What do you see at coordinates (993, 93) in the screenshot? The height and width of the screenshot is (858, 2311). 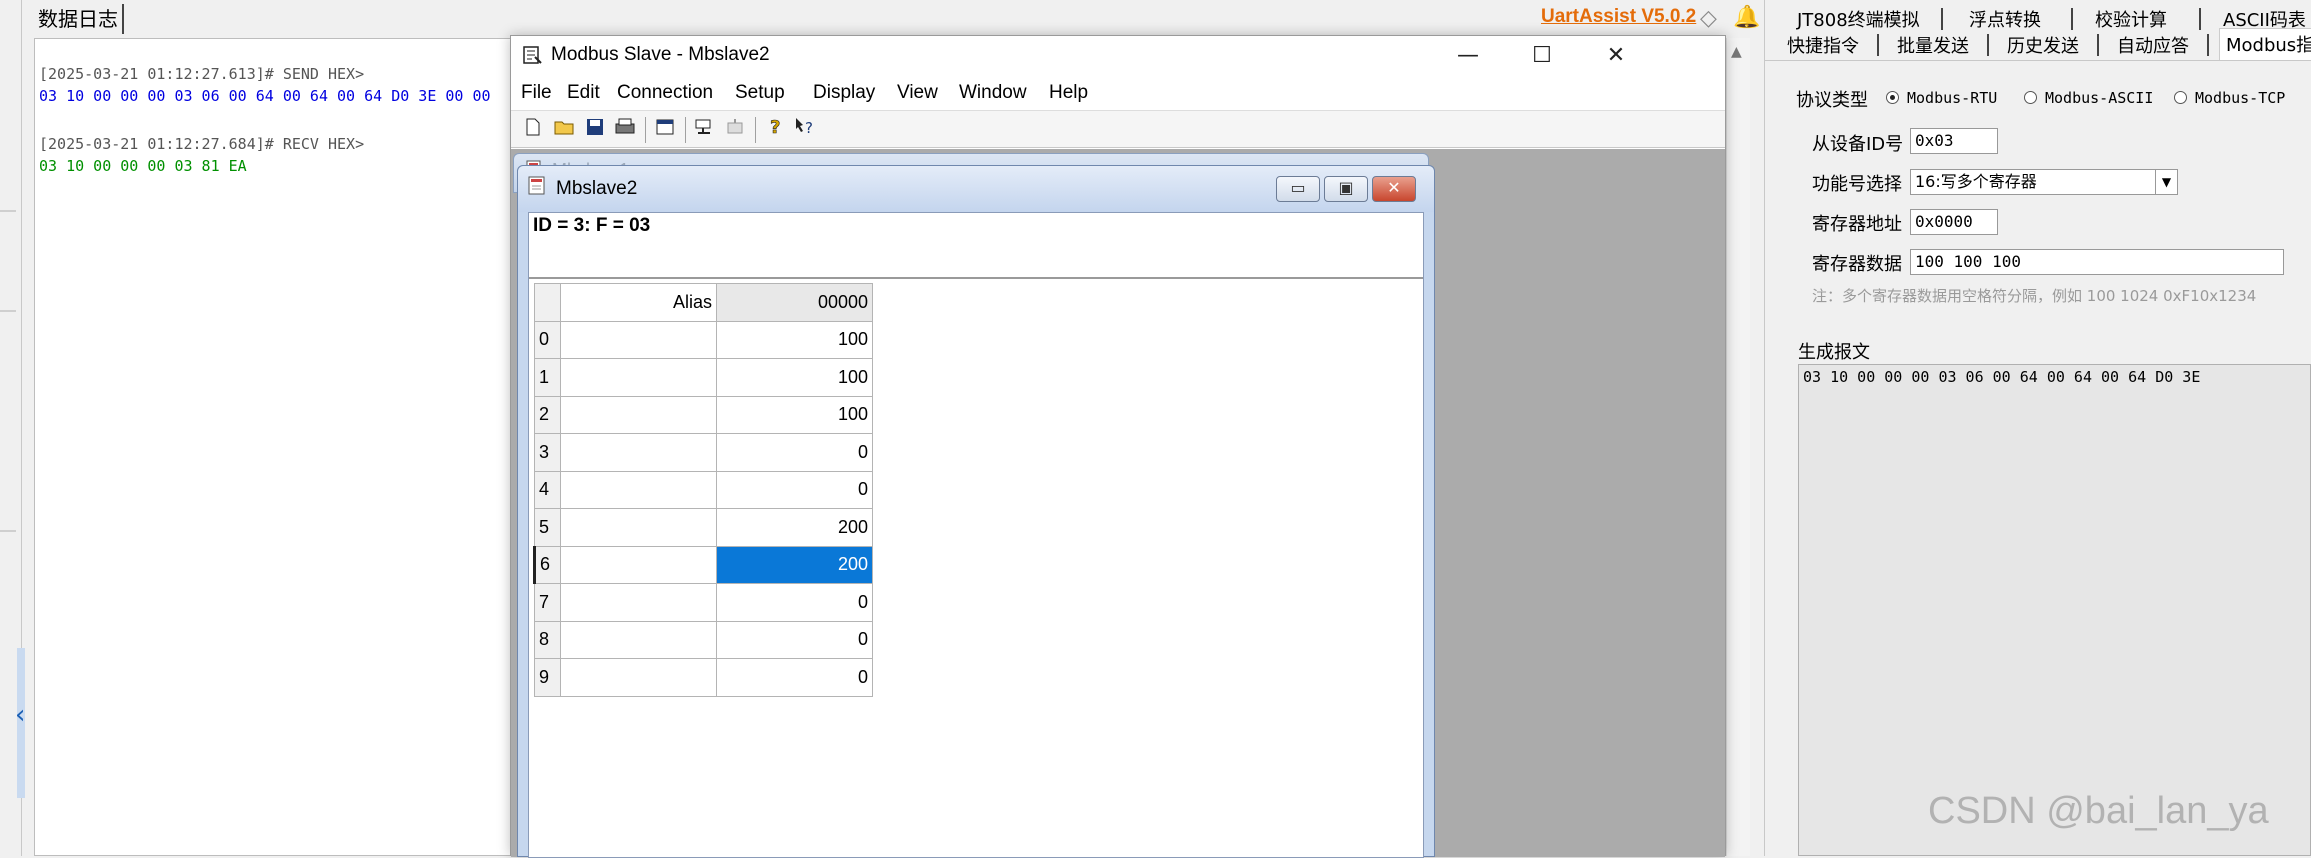 I see `menu-window: Window` at bounding box center [993, 93].